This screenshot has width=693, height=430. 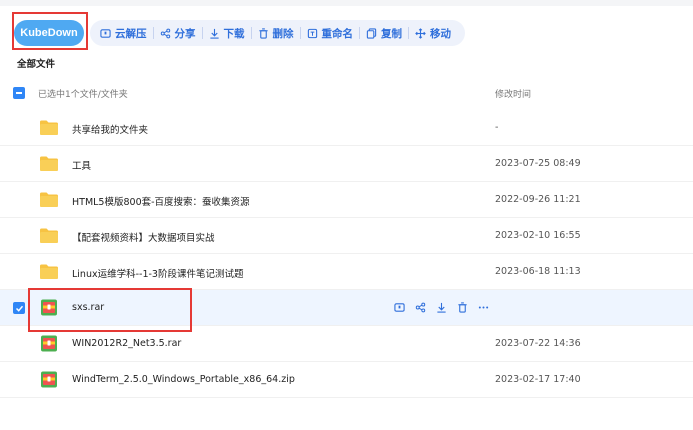 What do you see at coordinates (234, 33) in the screenshot?
I see `download-label: 下载` at bounding box center [234, 33].